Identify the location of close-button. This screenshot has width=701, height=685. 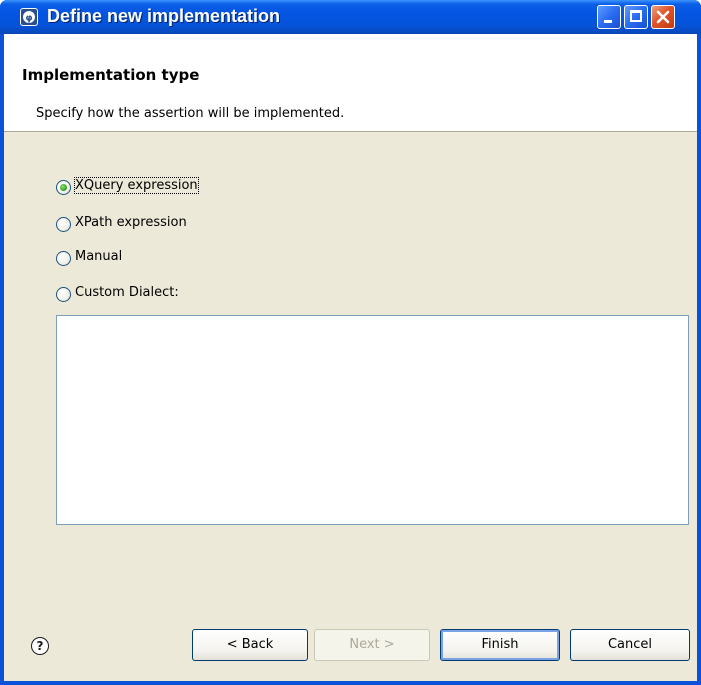
(663, 17).